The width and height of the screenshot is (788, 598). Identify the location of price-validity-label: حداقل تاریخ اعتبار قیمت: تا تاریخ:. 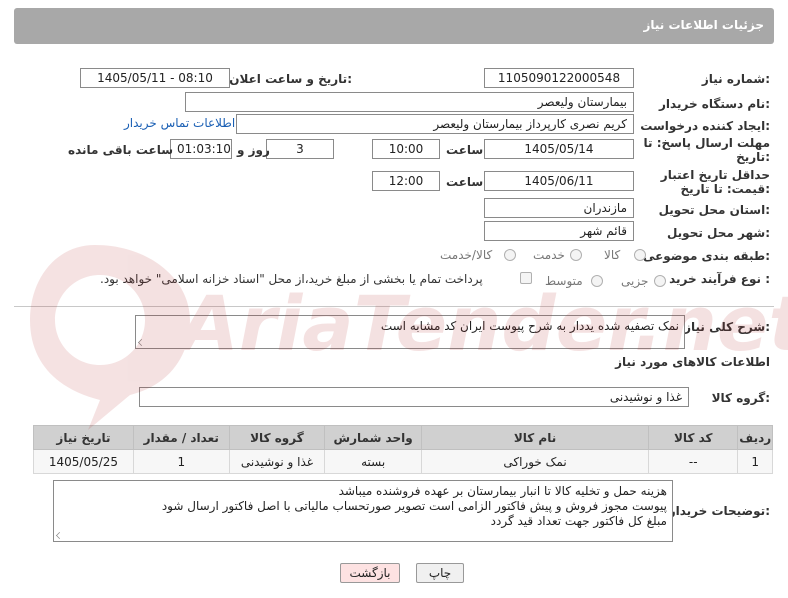
(715, 182).